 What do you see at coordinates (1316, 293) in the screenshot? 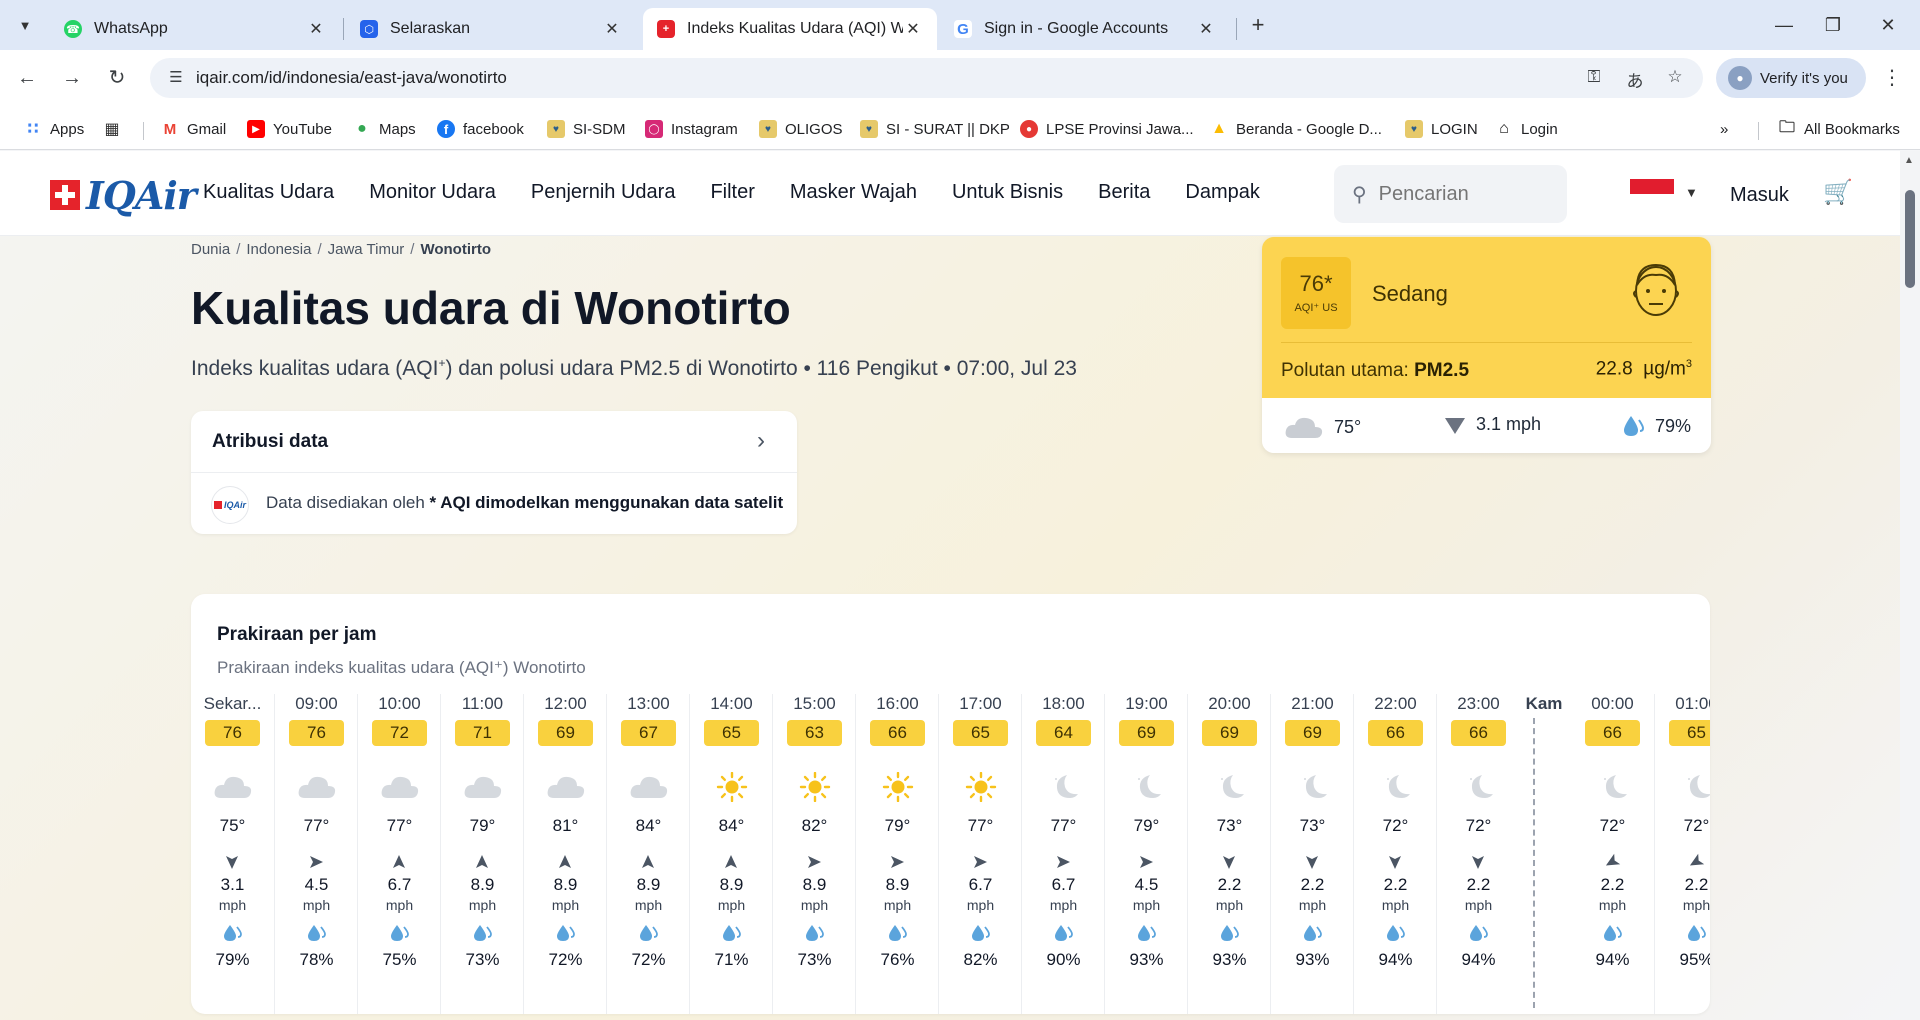
I see `aqi-badge: 76* AQI⁺ US` at bounding box center [1316, 293].